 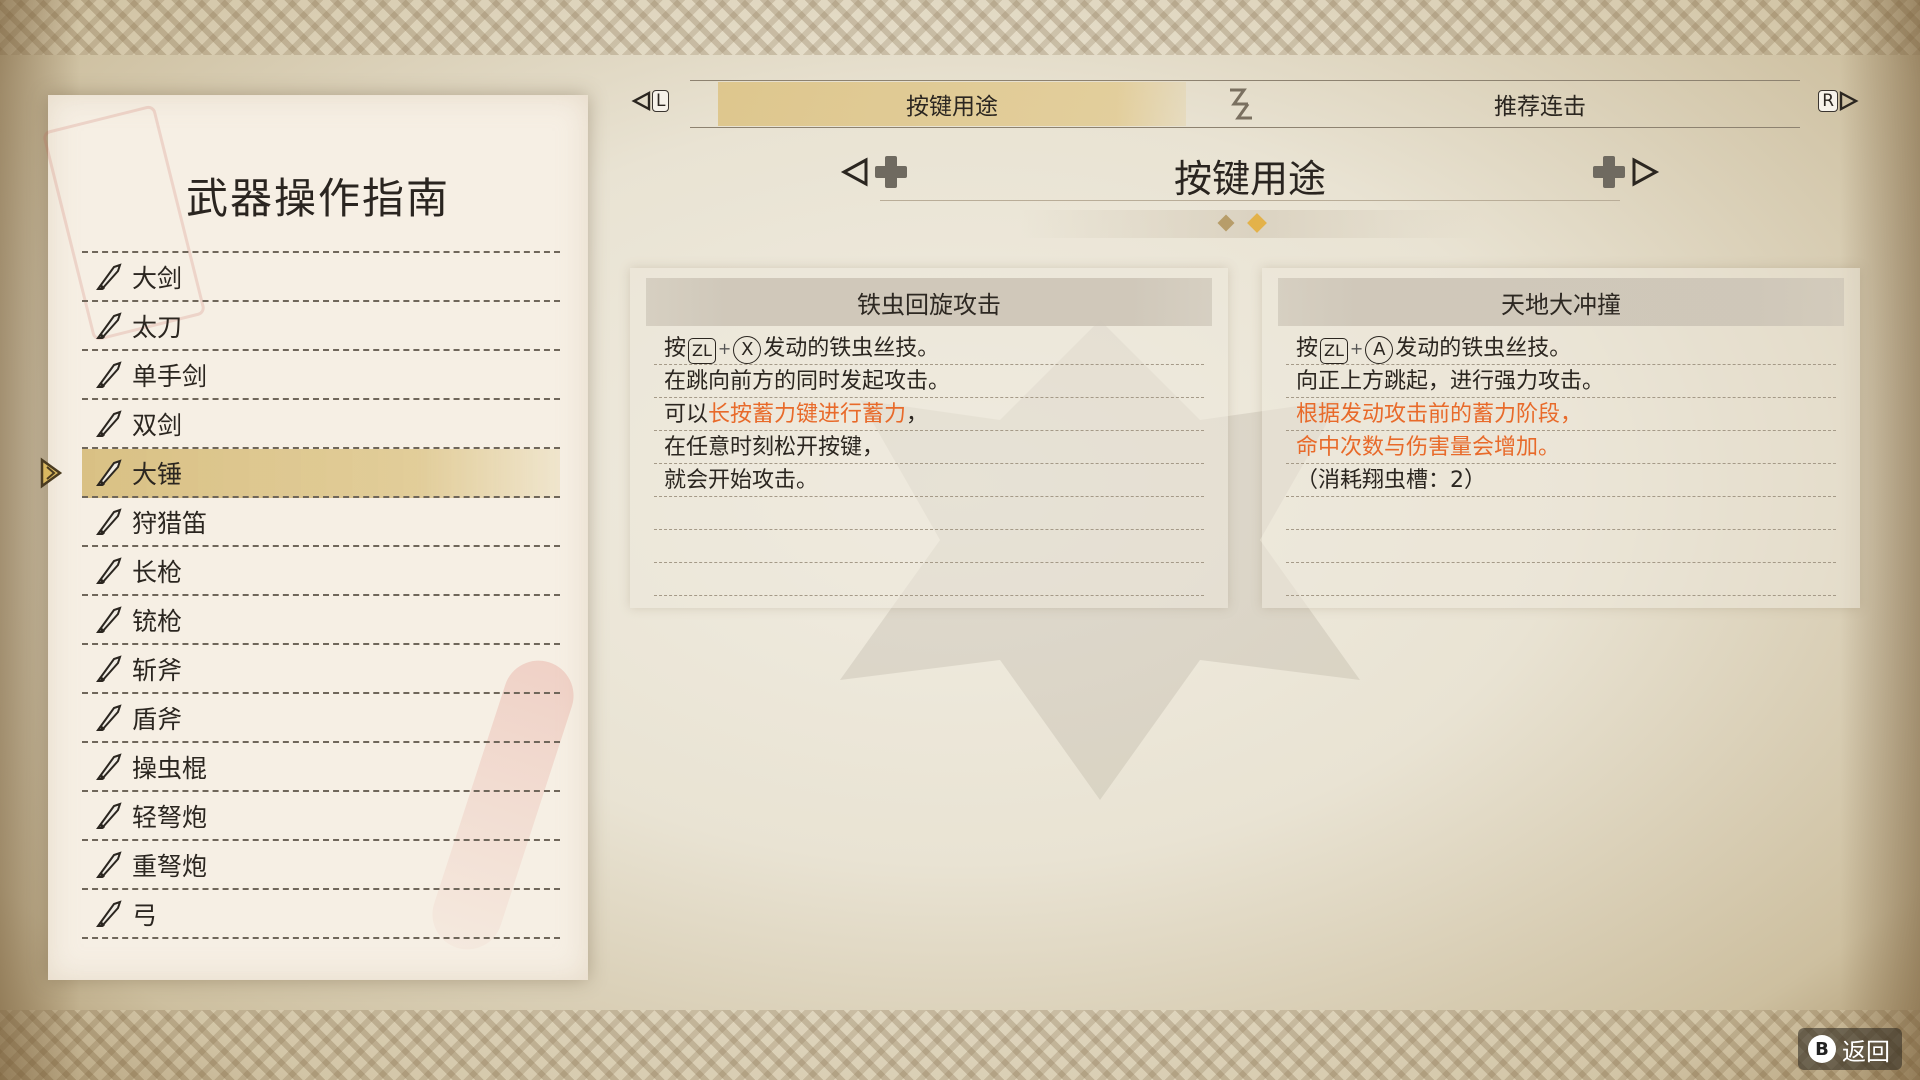 I want to click on heavy-bowgun-icon, so click(x=110, y=865).